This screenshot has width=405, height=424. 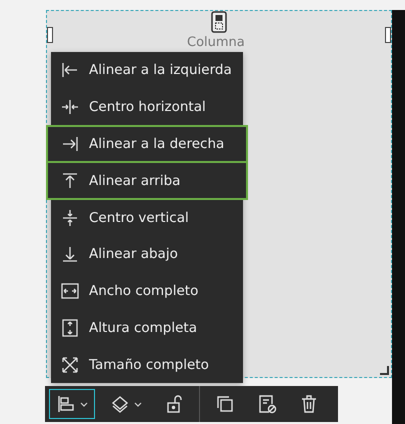 What do you see at coordinates (70, 365) in the screenshot?
I see `full-size-icon` at bounding box center [70, 365].